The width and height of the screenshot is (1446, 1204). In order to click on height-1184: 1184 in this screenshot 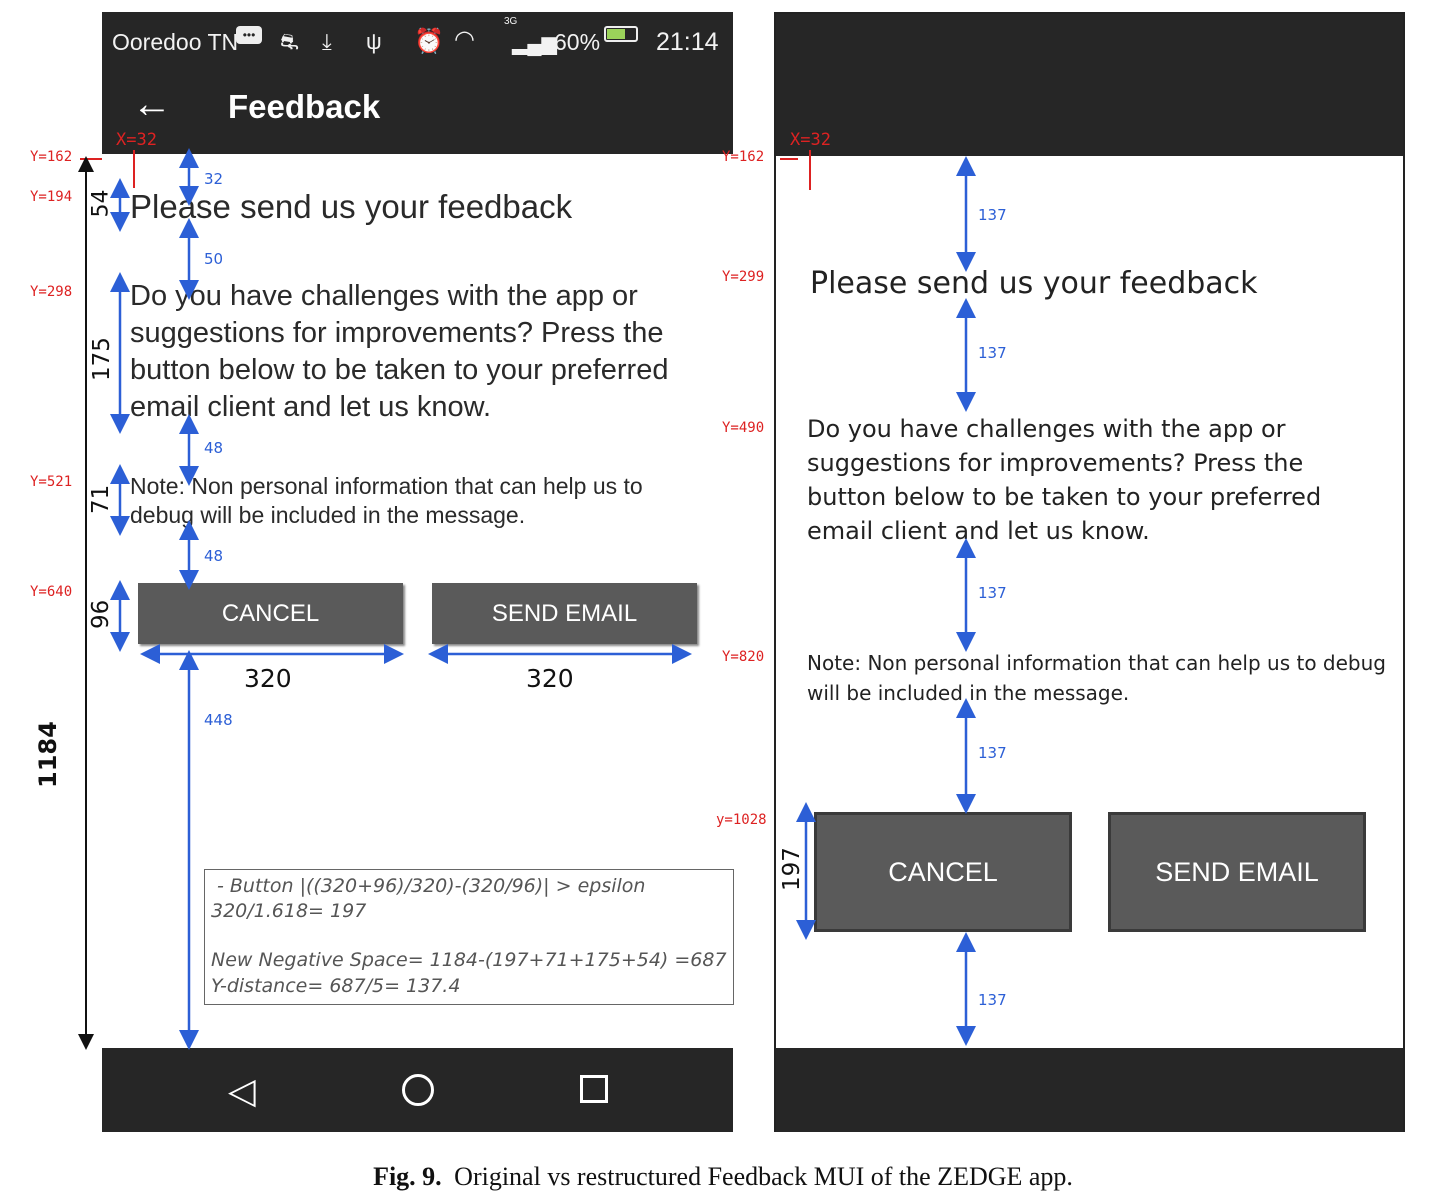, I will do `click(48, 754)`.